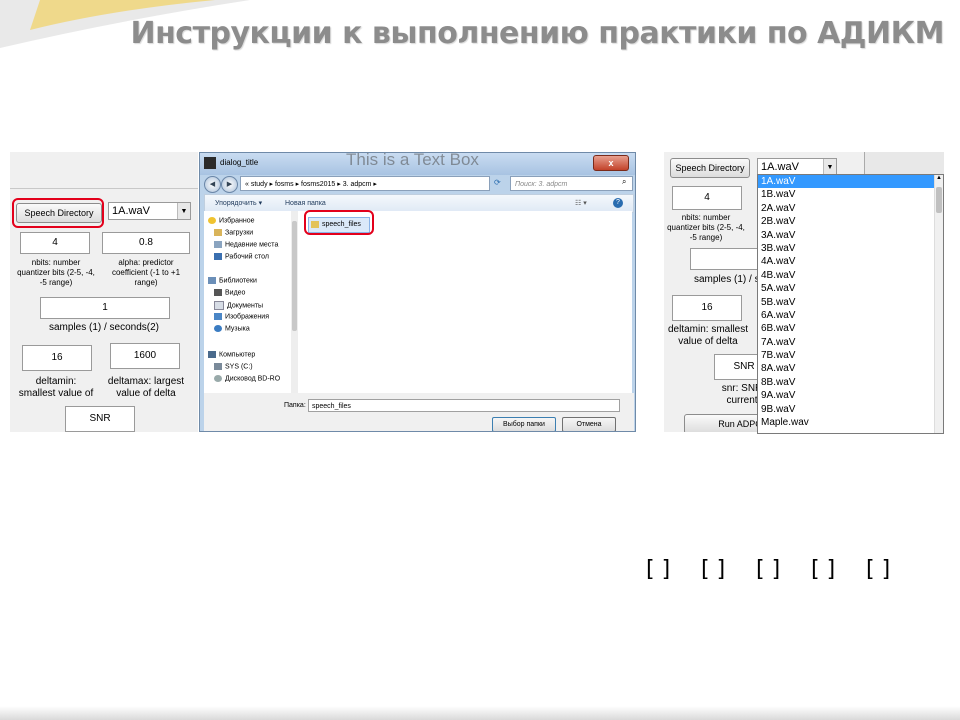 The height and width of the screenshot is (720, 960). I want to click on alpha-field: 0.8, so click(146, 243).